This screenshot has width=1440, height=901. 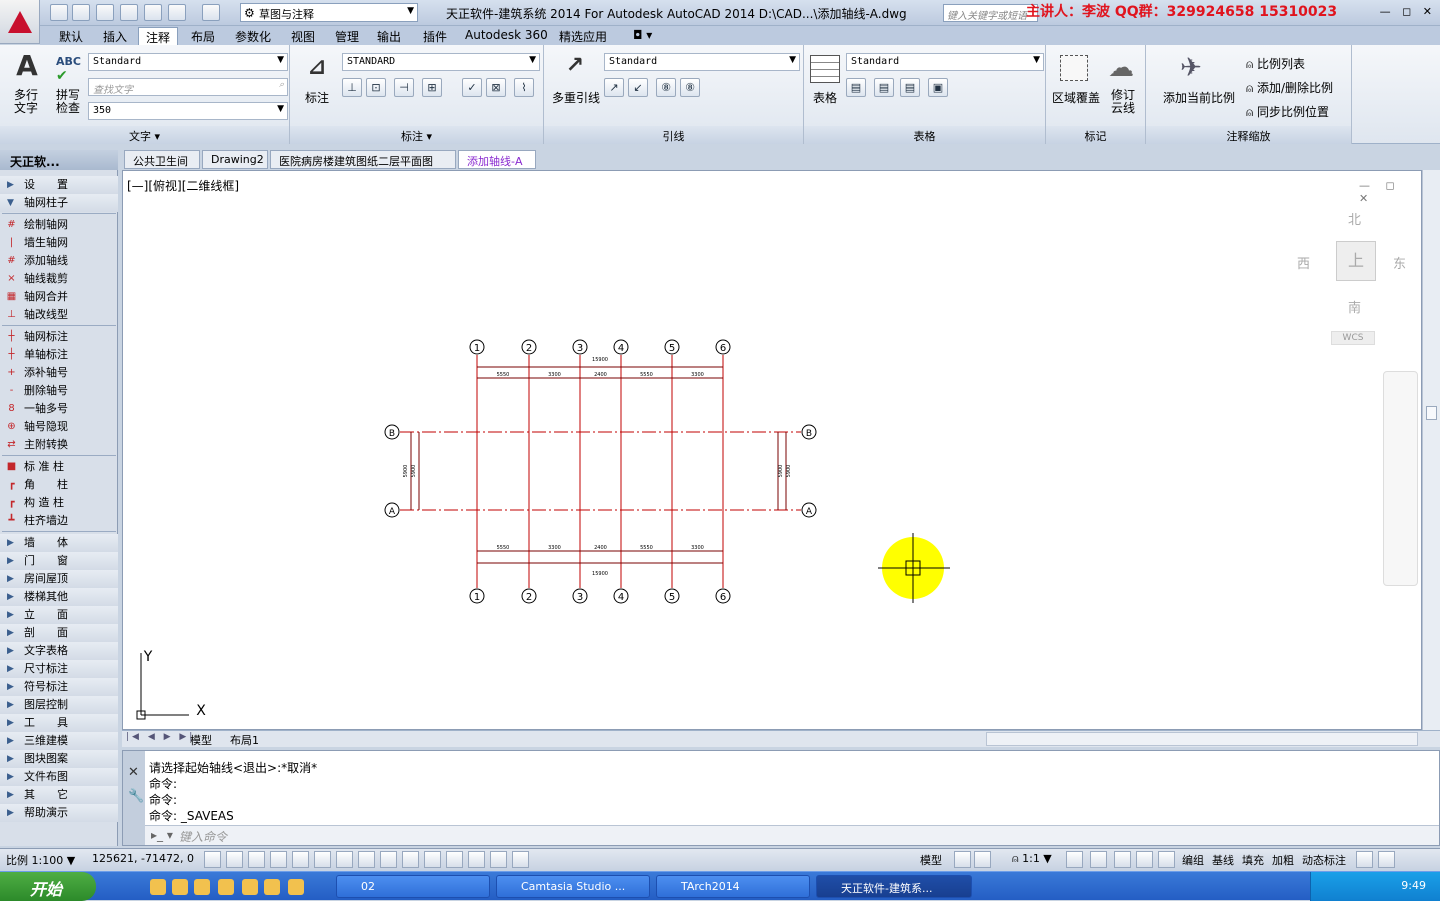 What do you see at coordinates (81, 12) in the screenshot?
I see `open-icon` at bounding box center [81, 12].